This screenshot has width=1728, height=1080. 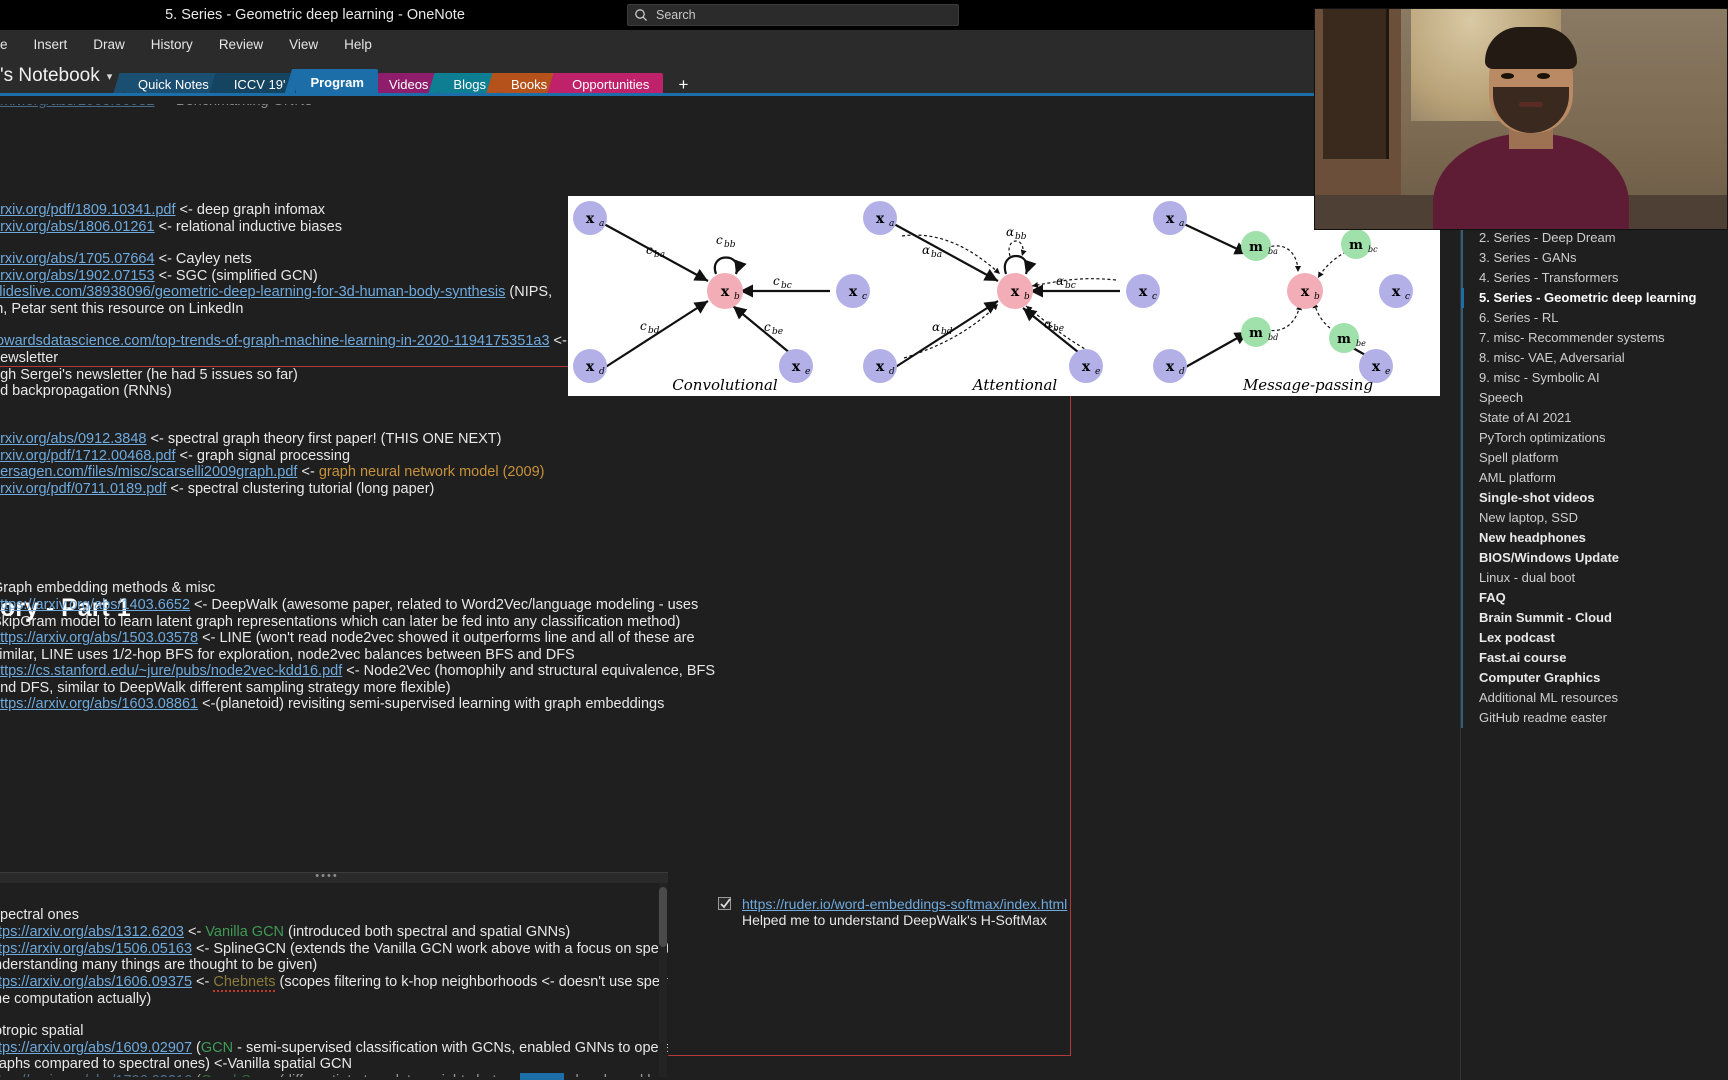 I want to click on page-list-item: BIOS/Windows Update, so click(x=1594, y=558).